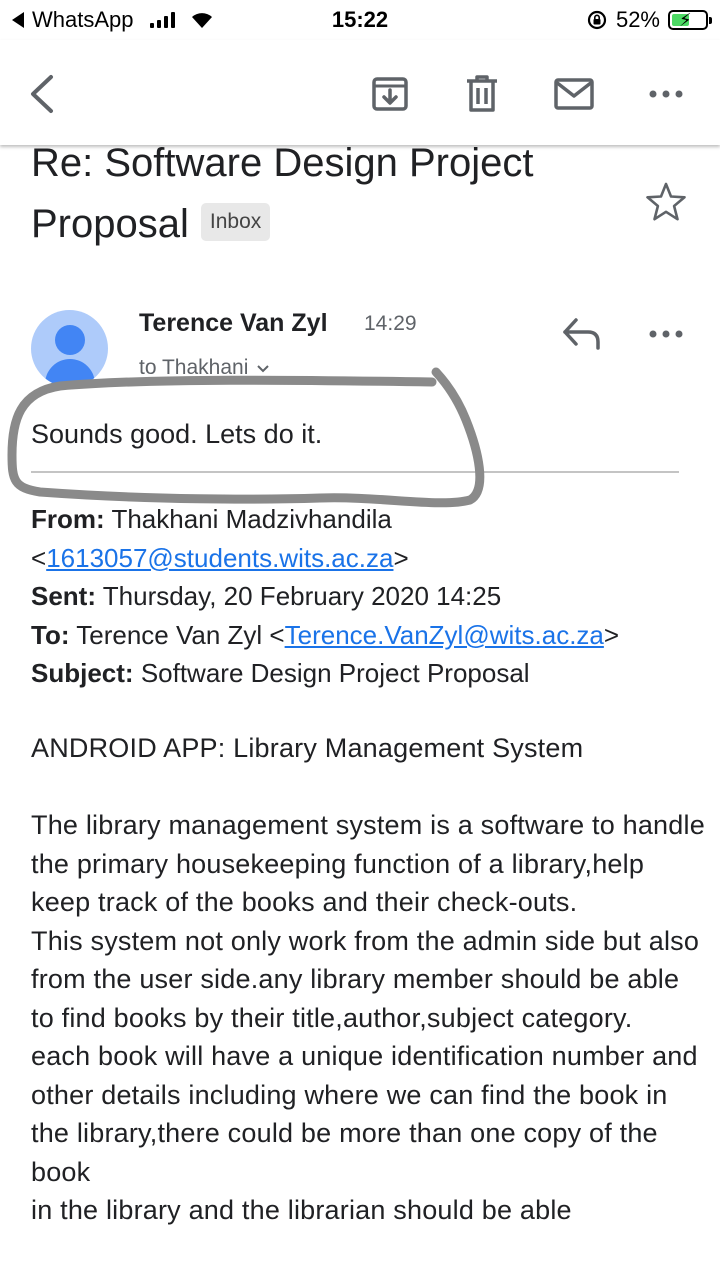 This screenshot has width=720, height=1280. Describe the element at coordinates (667, 334) in the screenshot. I see `message-more-icon` at that location.